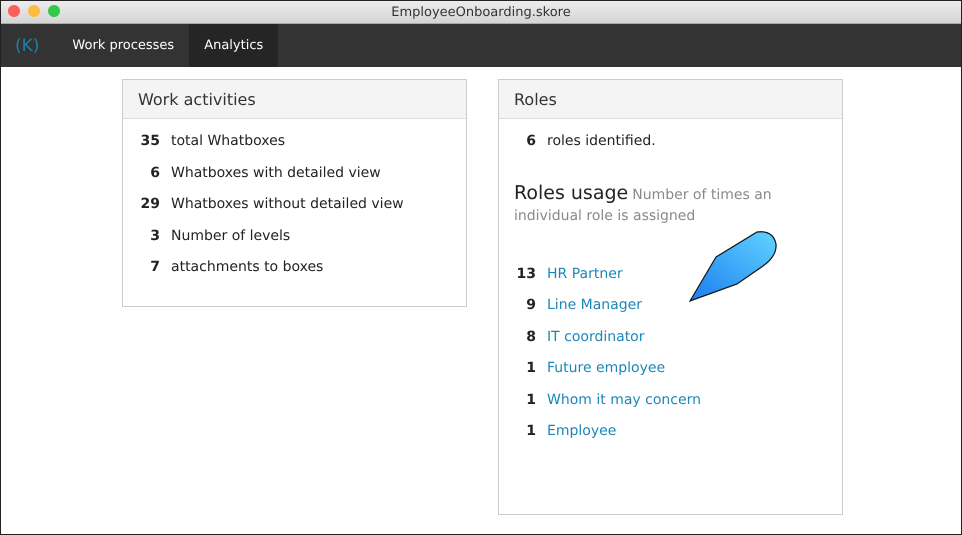 This screenshot has height=535, width=962. What do you see at coordinates (230, 236) in the screenshot?
I see `stat-label: Number of levels` at bounding box center [230, 236].